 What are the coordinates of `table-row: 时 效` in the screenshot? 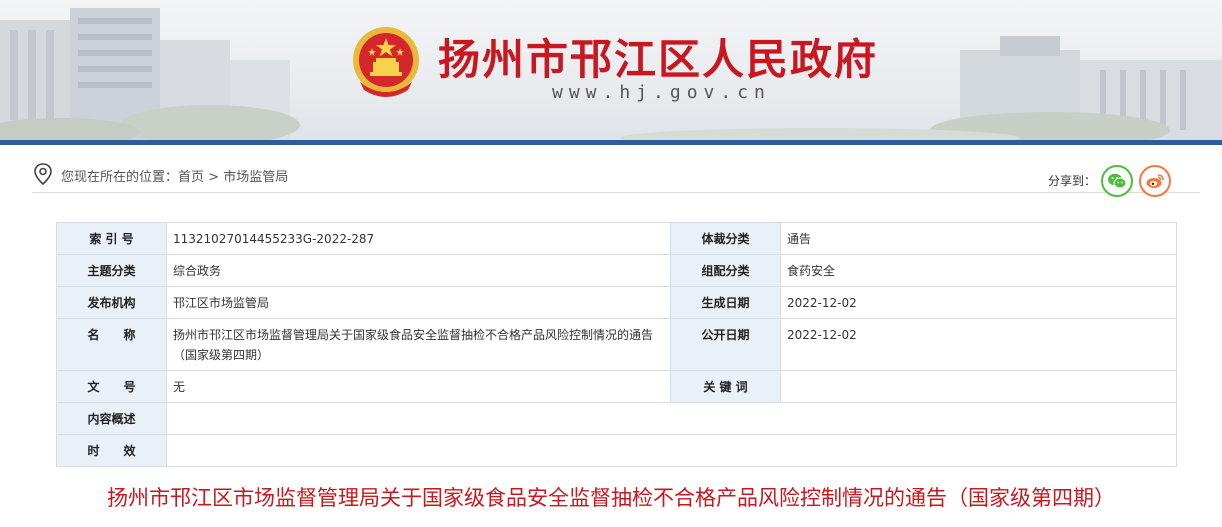 It's located at (616, 450).